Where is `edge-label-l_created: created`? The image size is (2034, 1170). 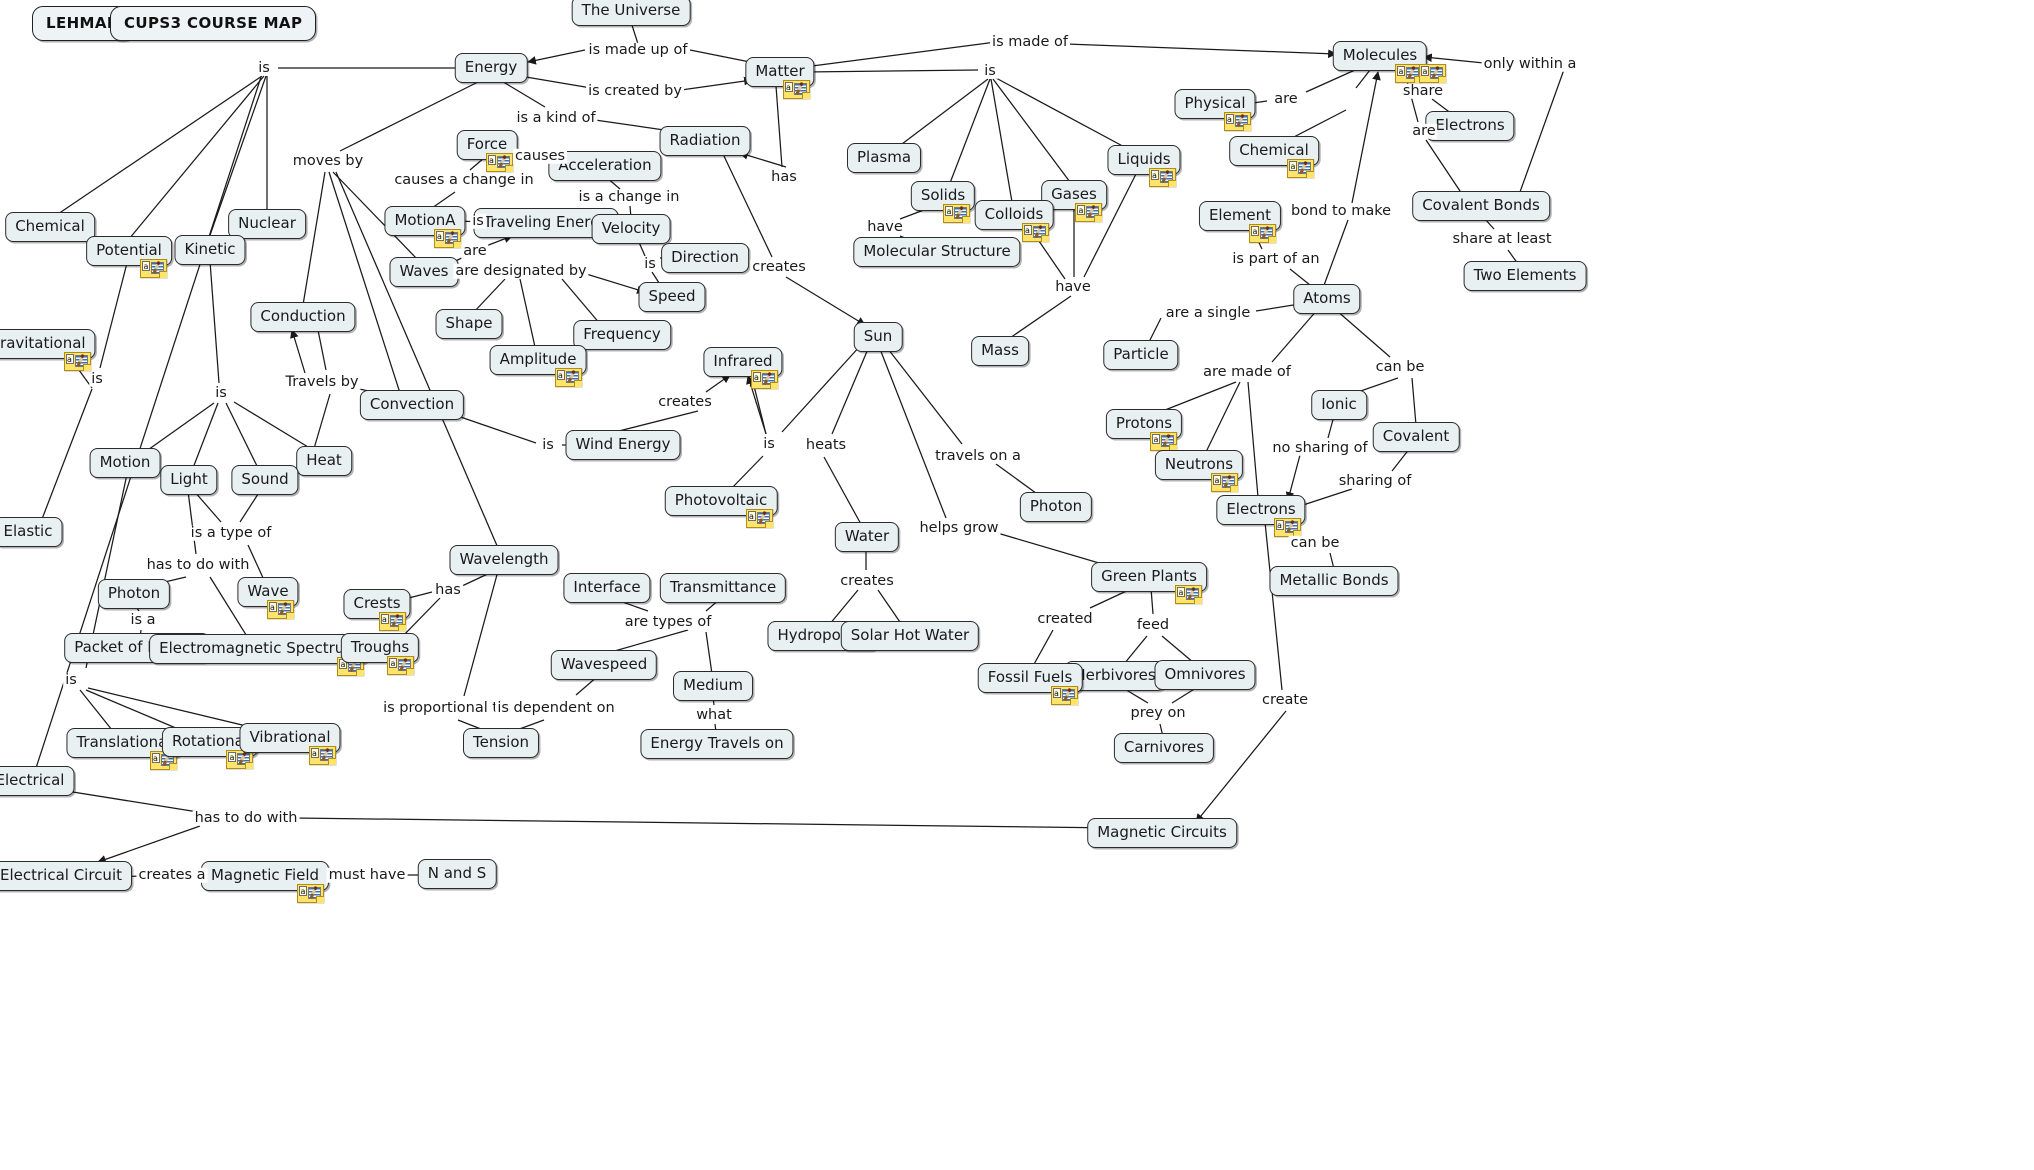
edge-label-l_created: created is located at coordinates (1065, 619).